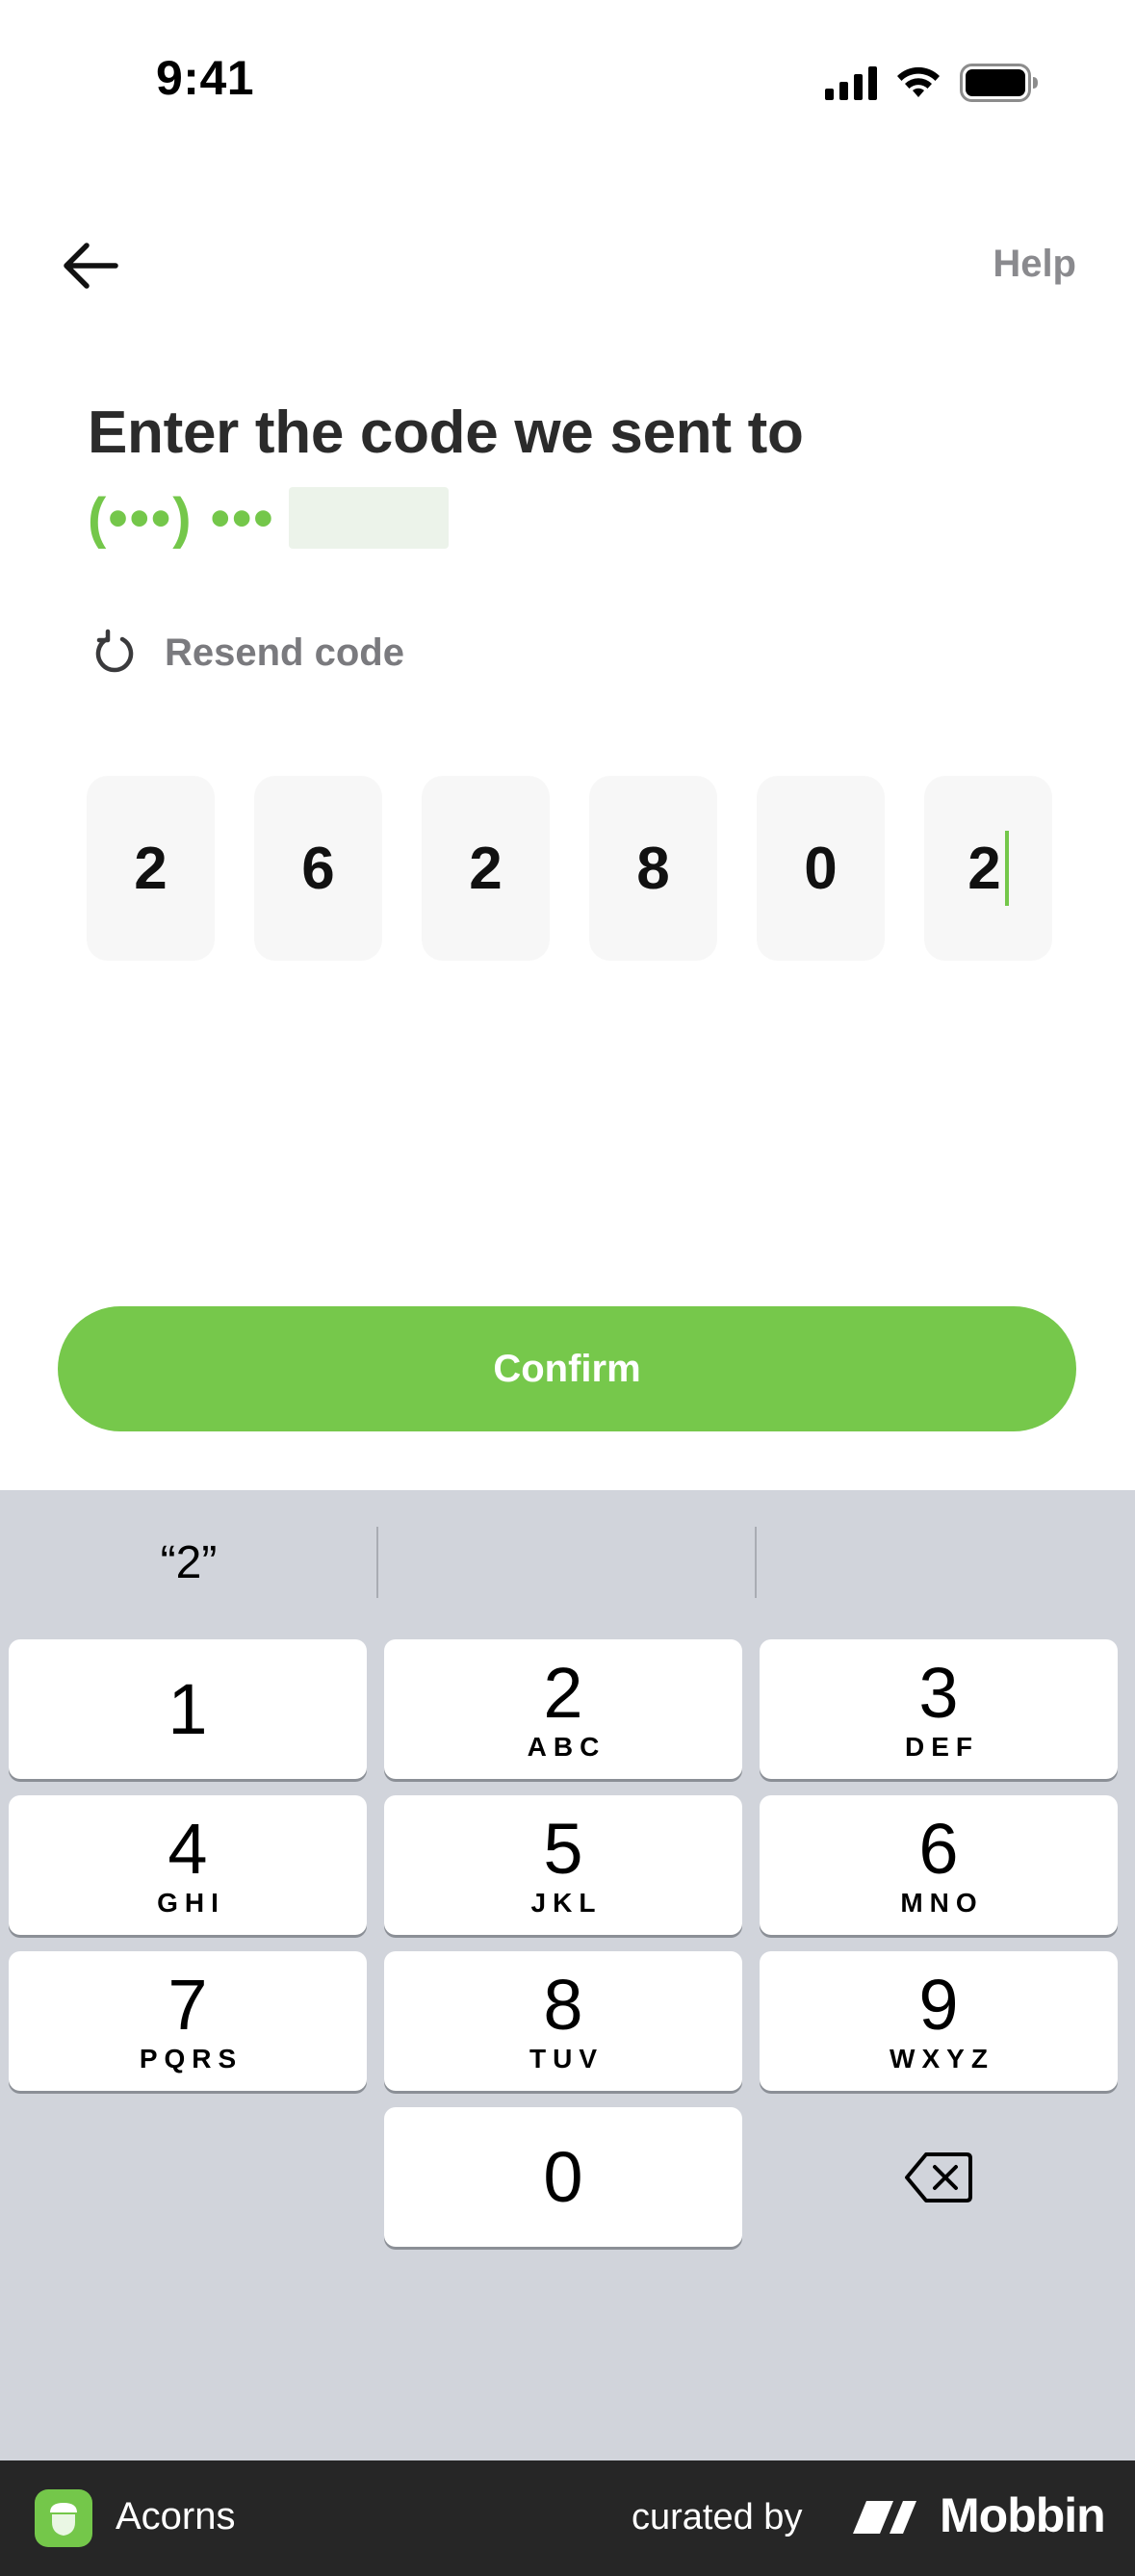 Image resolution: width=1135 pixels, height=2576 pixels. I want to click on code-digit-box-active: 2, so click(988, 869).